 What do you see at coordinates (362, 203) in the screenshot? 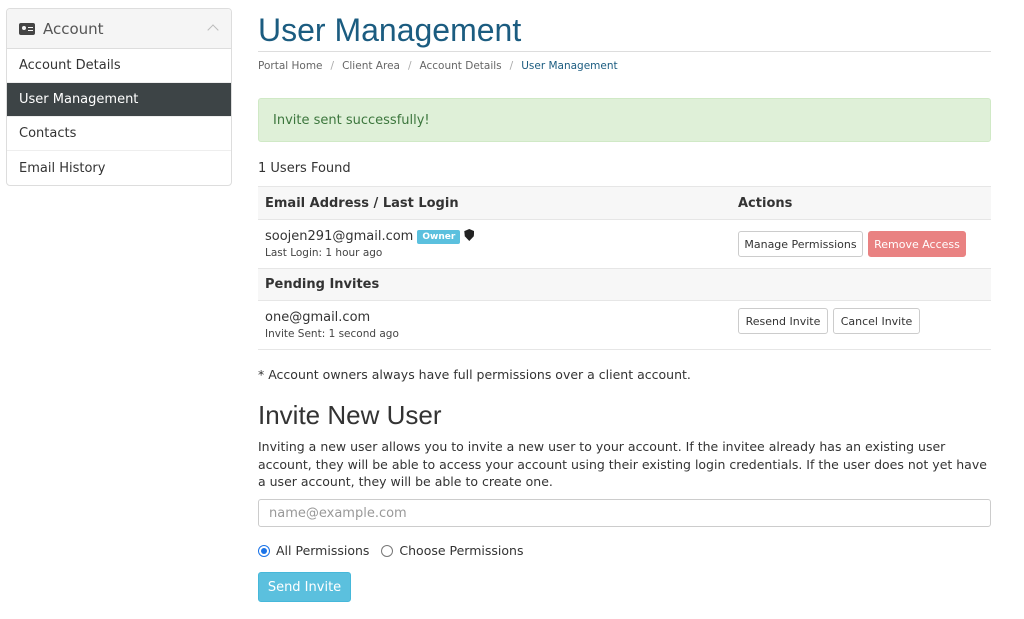
I see `col-email-header: Email Address / Last Login` at bounding box center [362, 203].